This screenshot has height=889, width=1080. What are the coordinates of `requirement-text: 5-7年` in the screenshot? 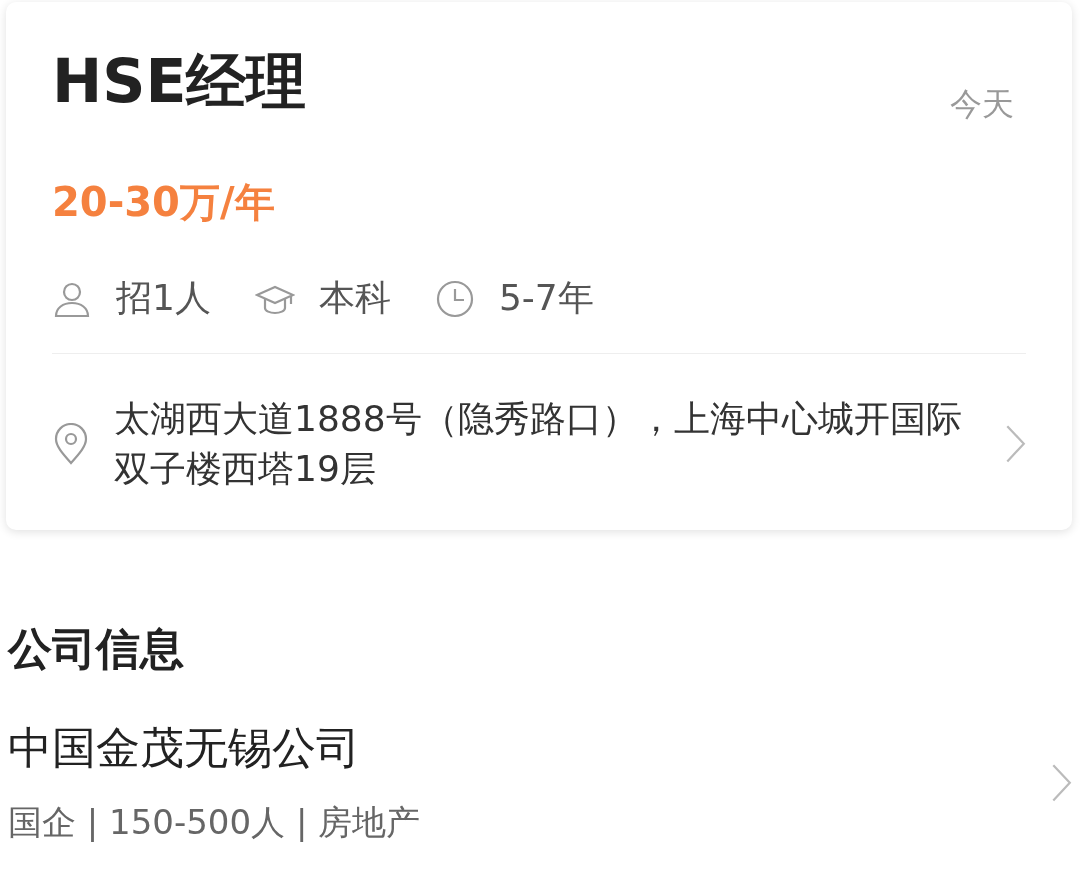 It's located at (546, 298).